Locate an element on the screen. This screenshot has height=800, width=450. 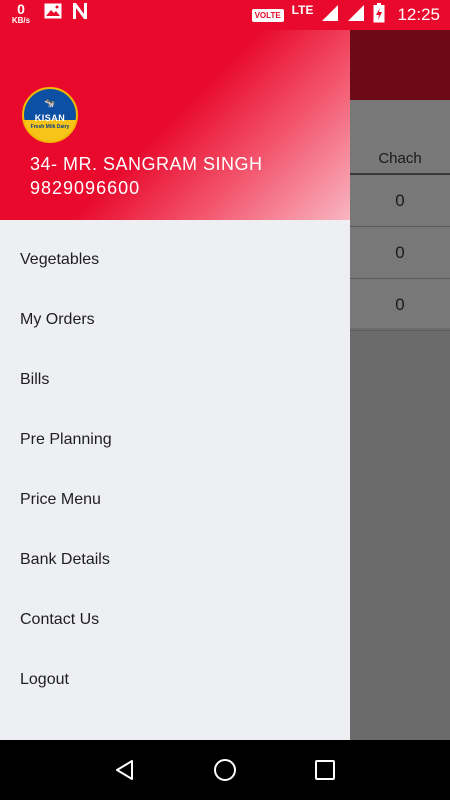
menu-item-price-menu: Price Menu is located at coordinates (175, 500).